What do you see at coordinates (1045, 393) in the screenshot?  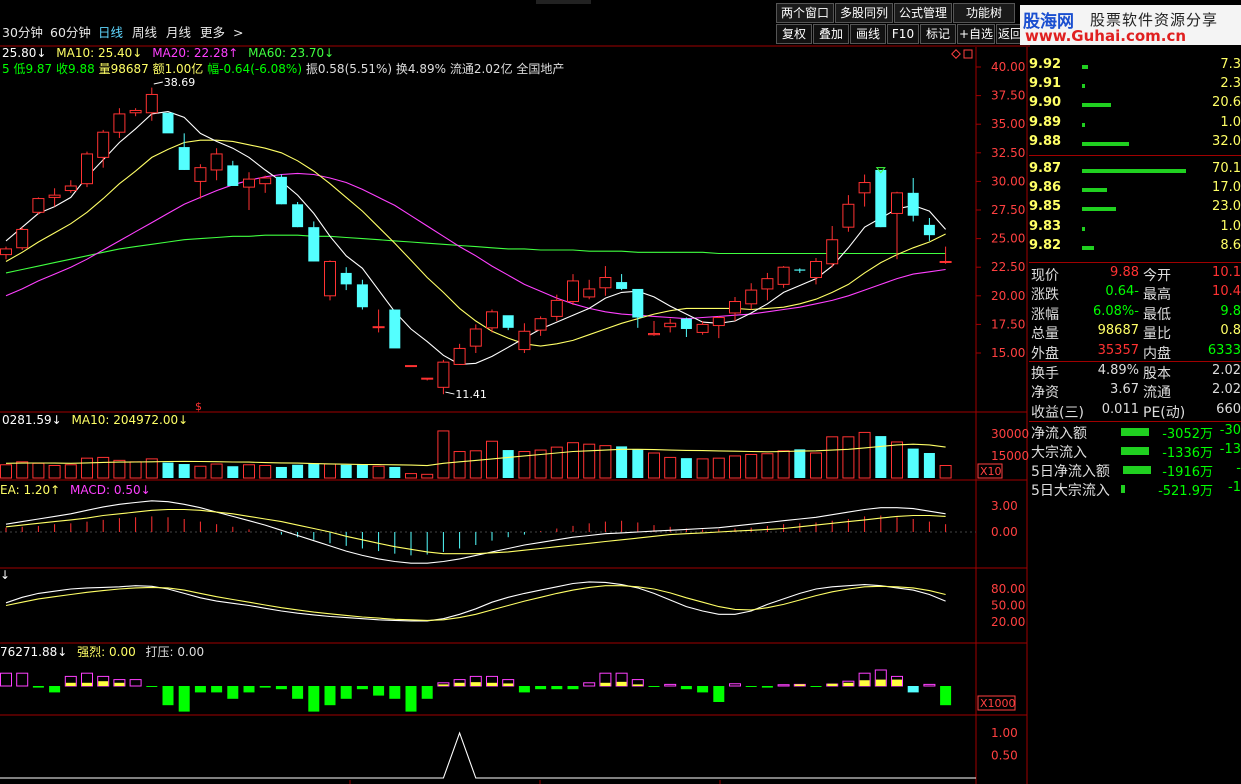 I see `fundamental-label: 净资` at bounding box center [1045, 393].